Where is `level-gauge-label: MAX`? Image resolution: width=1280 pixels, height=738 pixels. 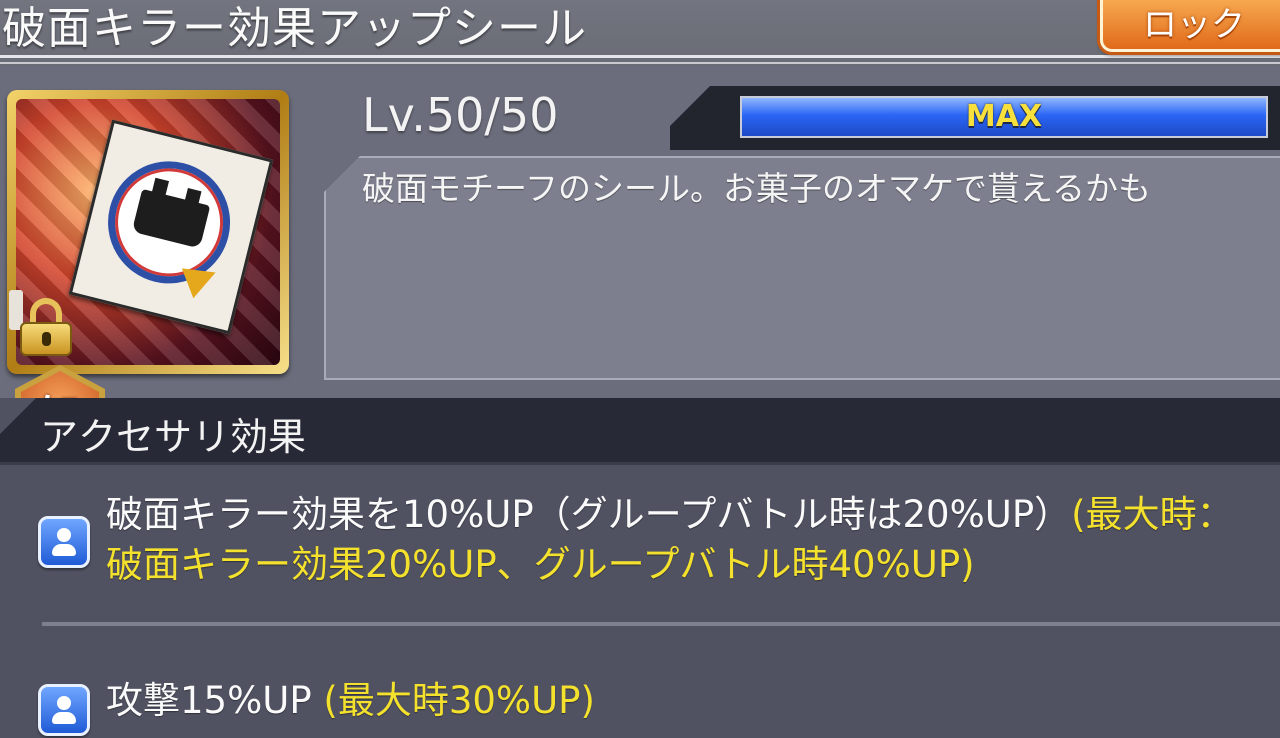
level-gauge-label: MAX is located at coordinates (1004, 116).